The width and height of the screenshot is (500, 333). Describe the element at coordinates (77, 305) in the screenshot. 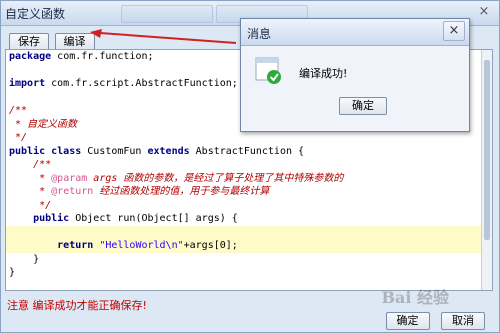

I see `save-warning-note: 注意 编译成功才能正确保存!` at that location.